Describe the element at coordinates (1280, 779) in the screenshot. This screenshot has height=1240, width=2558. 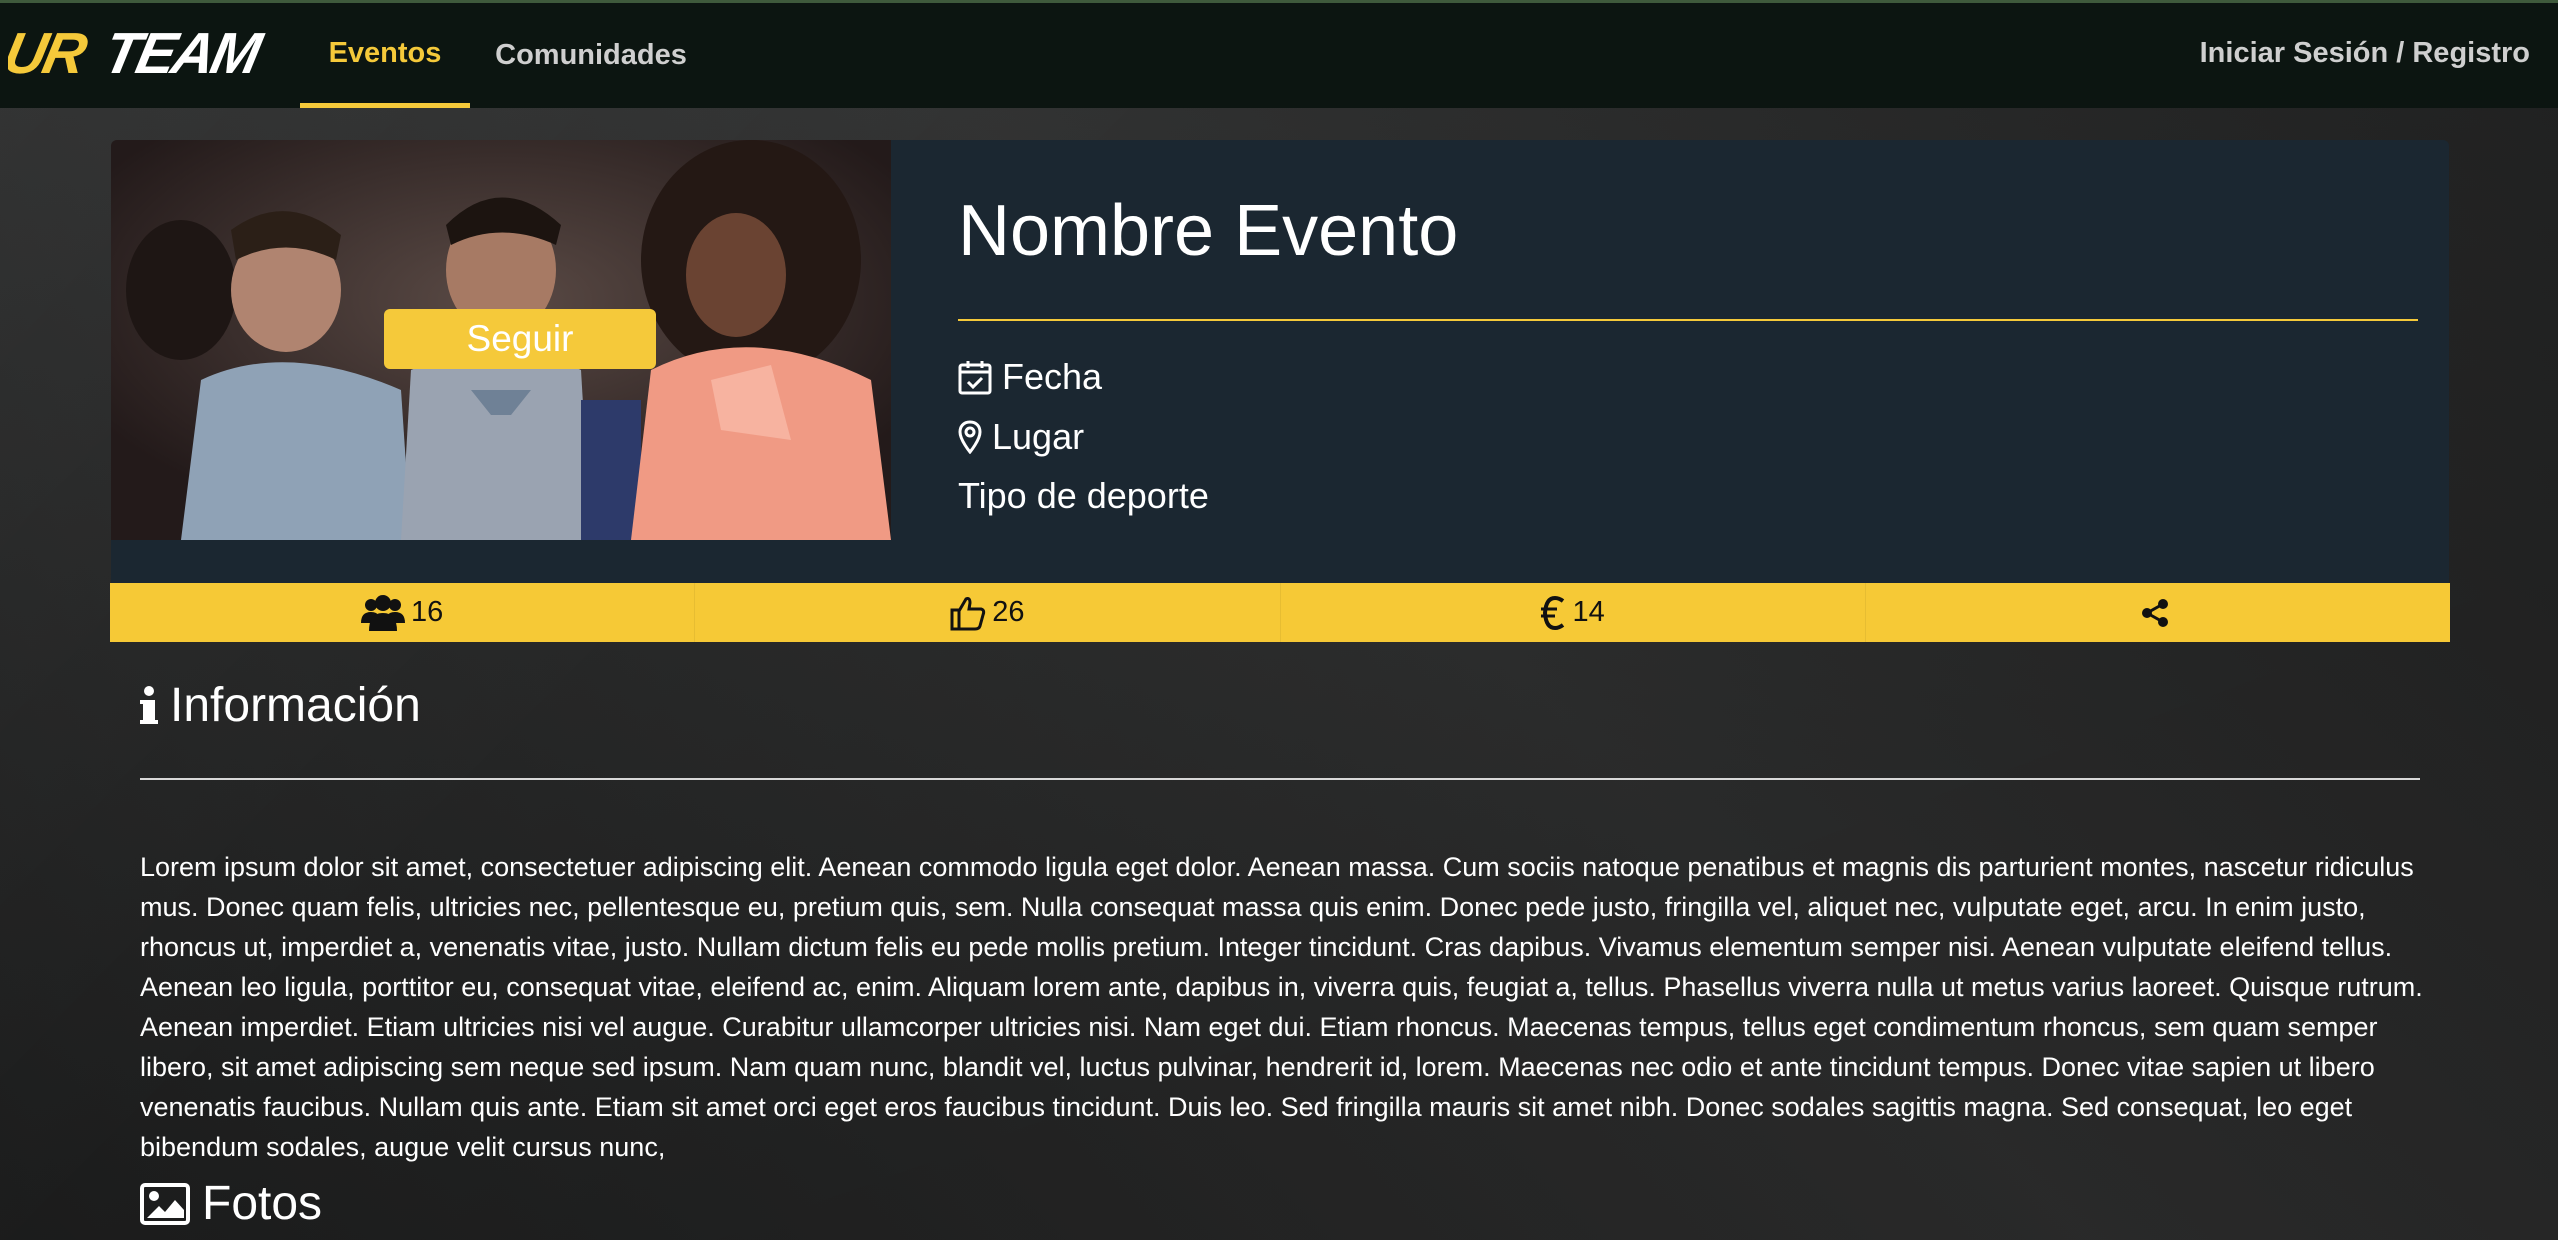
I see `info-divider` at that location.